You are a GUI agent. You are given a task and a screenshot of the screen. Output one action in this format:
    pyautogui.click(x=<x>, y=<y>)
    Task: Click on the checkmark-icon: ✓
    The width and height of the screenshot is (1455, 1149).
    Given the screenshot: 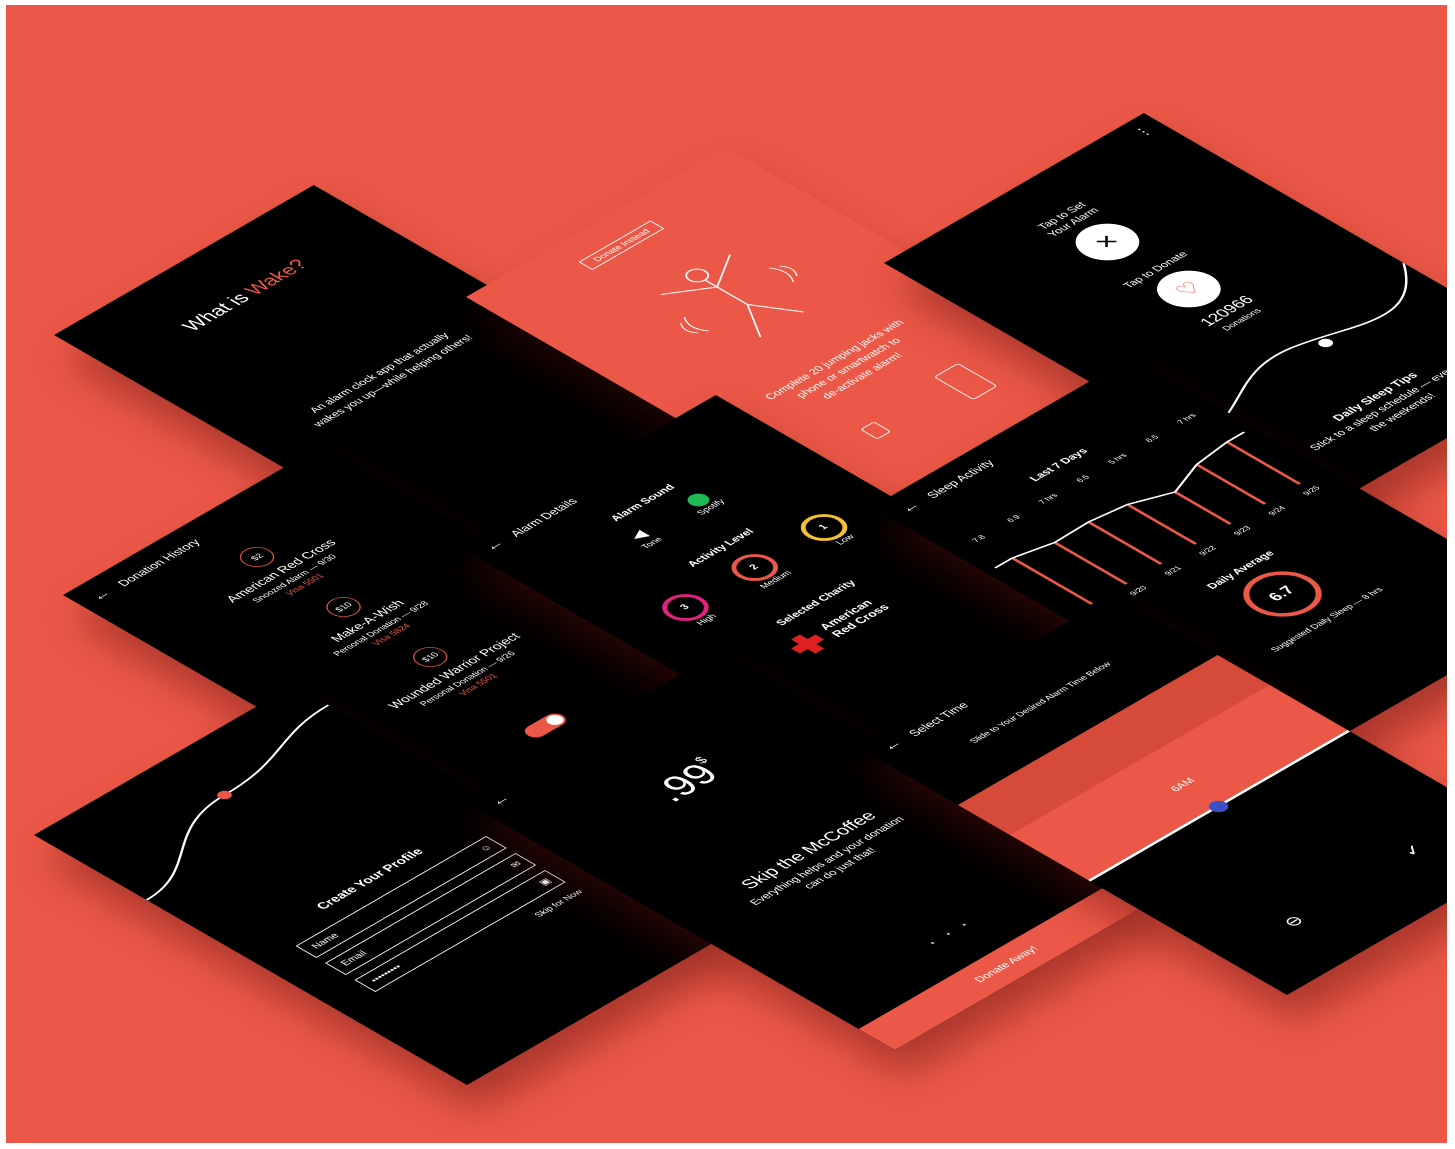 What is the action you would take?
    pyautogui.click(x=1413, y=850)
    